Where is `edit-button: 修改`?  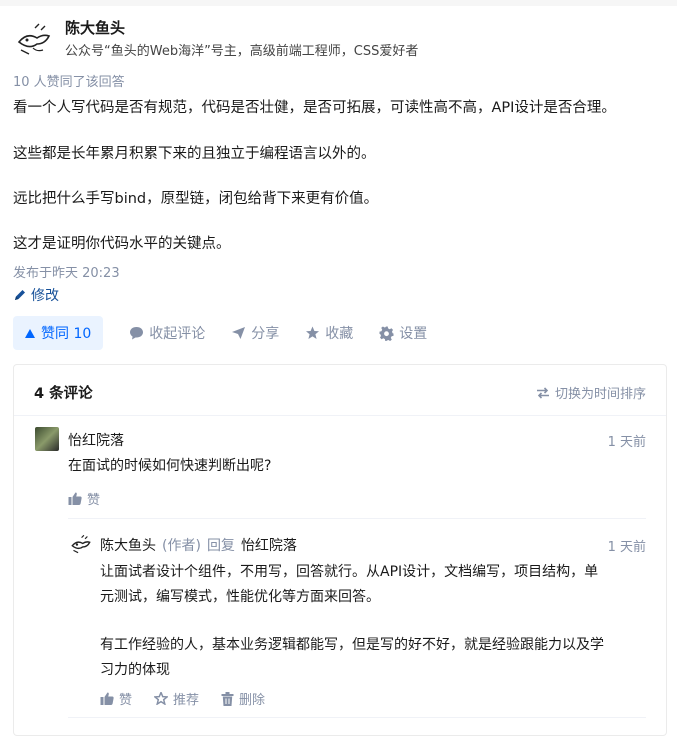
edit-button: 修改 is located at coordinates (36, 295).